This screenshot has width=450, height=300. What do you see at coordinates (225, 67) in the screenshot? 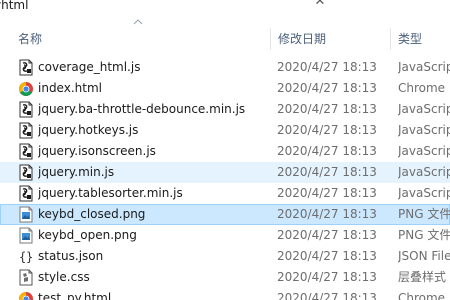
I see `file-row: coverage_html.js 2020/4/27 18:13 JavaScrip` at bounding box center [225, 67].